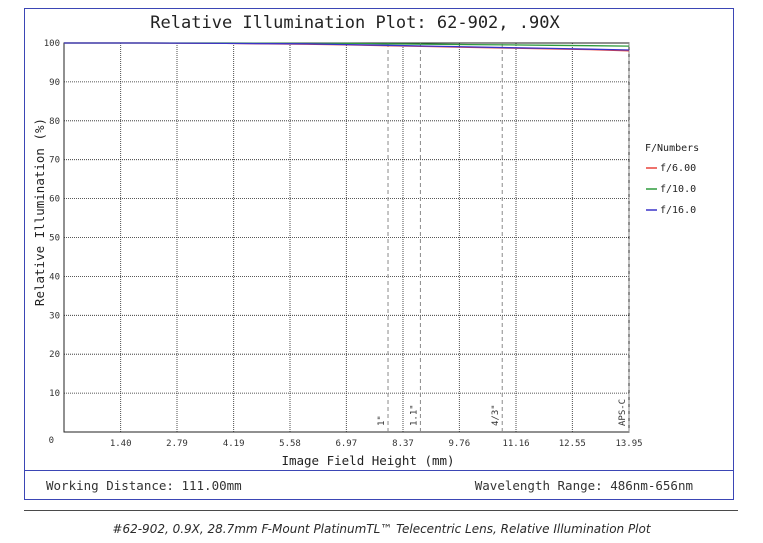  I want to click on legend: F/Numbers f/6.00 f/10.0 f/16.0, so click(672, 179).